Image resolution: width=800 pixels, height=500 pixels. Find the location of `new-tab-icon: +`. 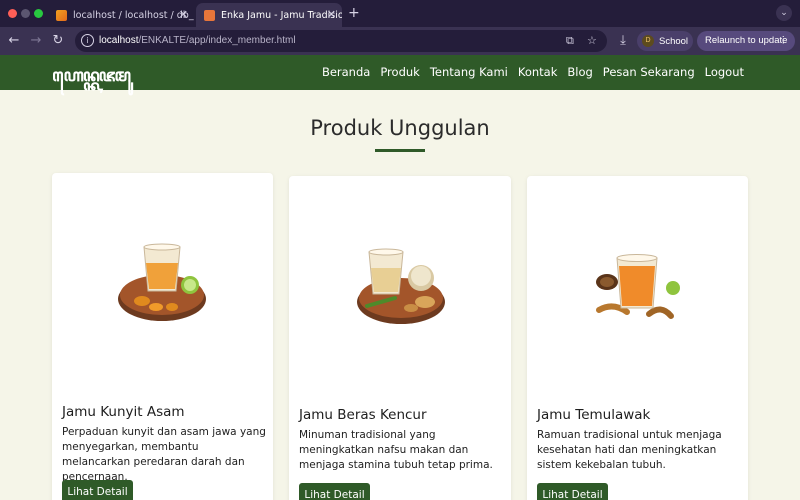

new-tab-icon: + is located at coordinates (354, 13).